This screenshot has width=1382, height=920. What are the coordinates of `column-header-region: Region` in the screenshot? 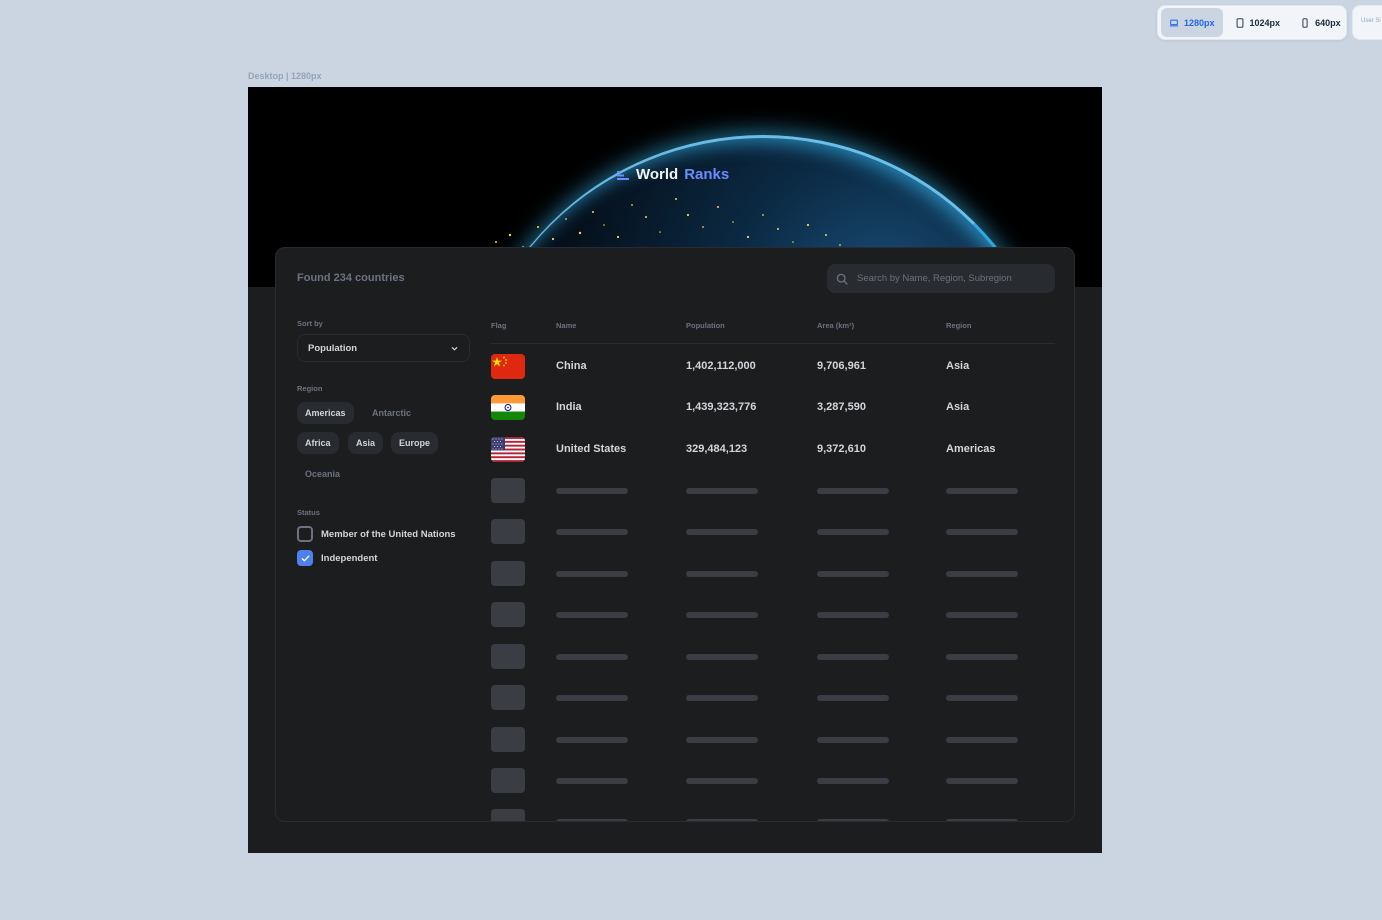 It's located at (959, 325).